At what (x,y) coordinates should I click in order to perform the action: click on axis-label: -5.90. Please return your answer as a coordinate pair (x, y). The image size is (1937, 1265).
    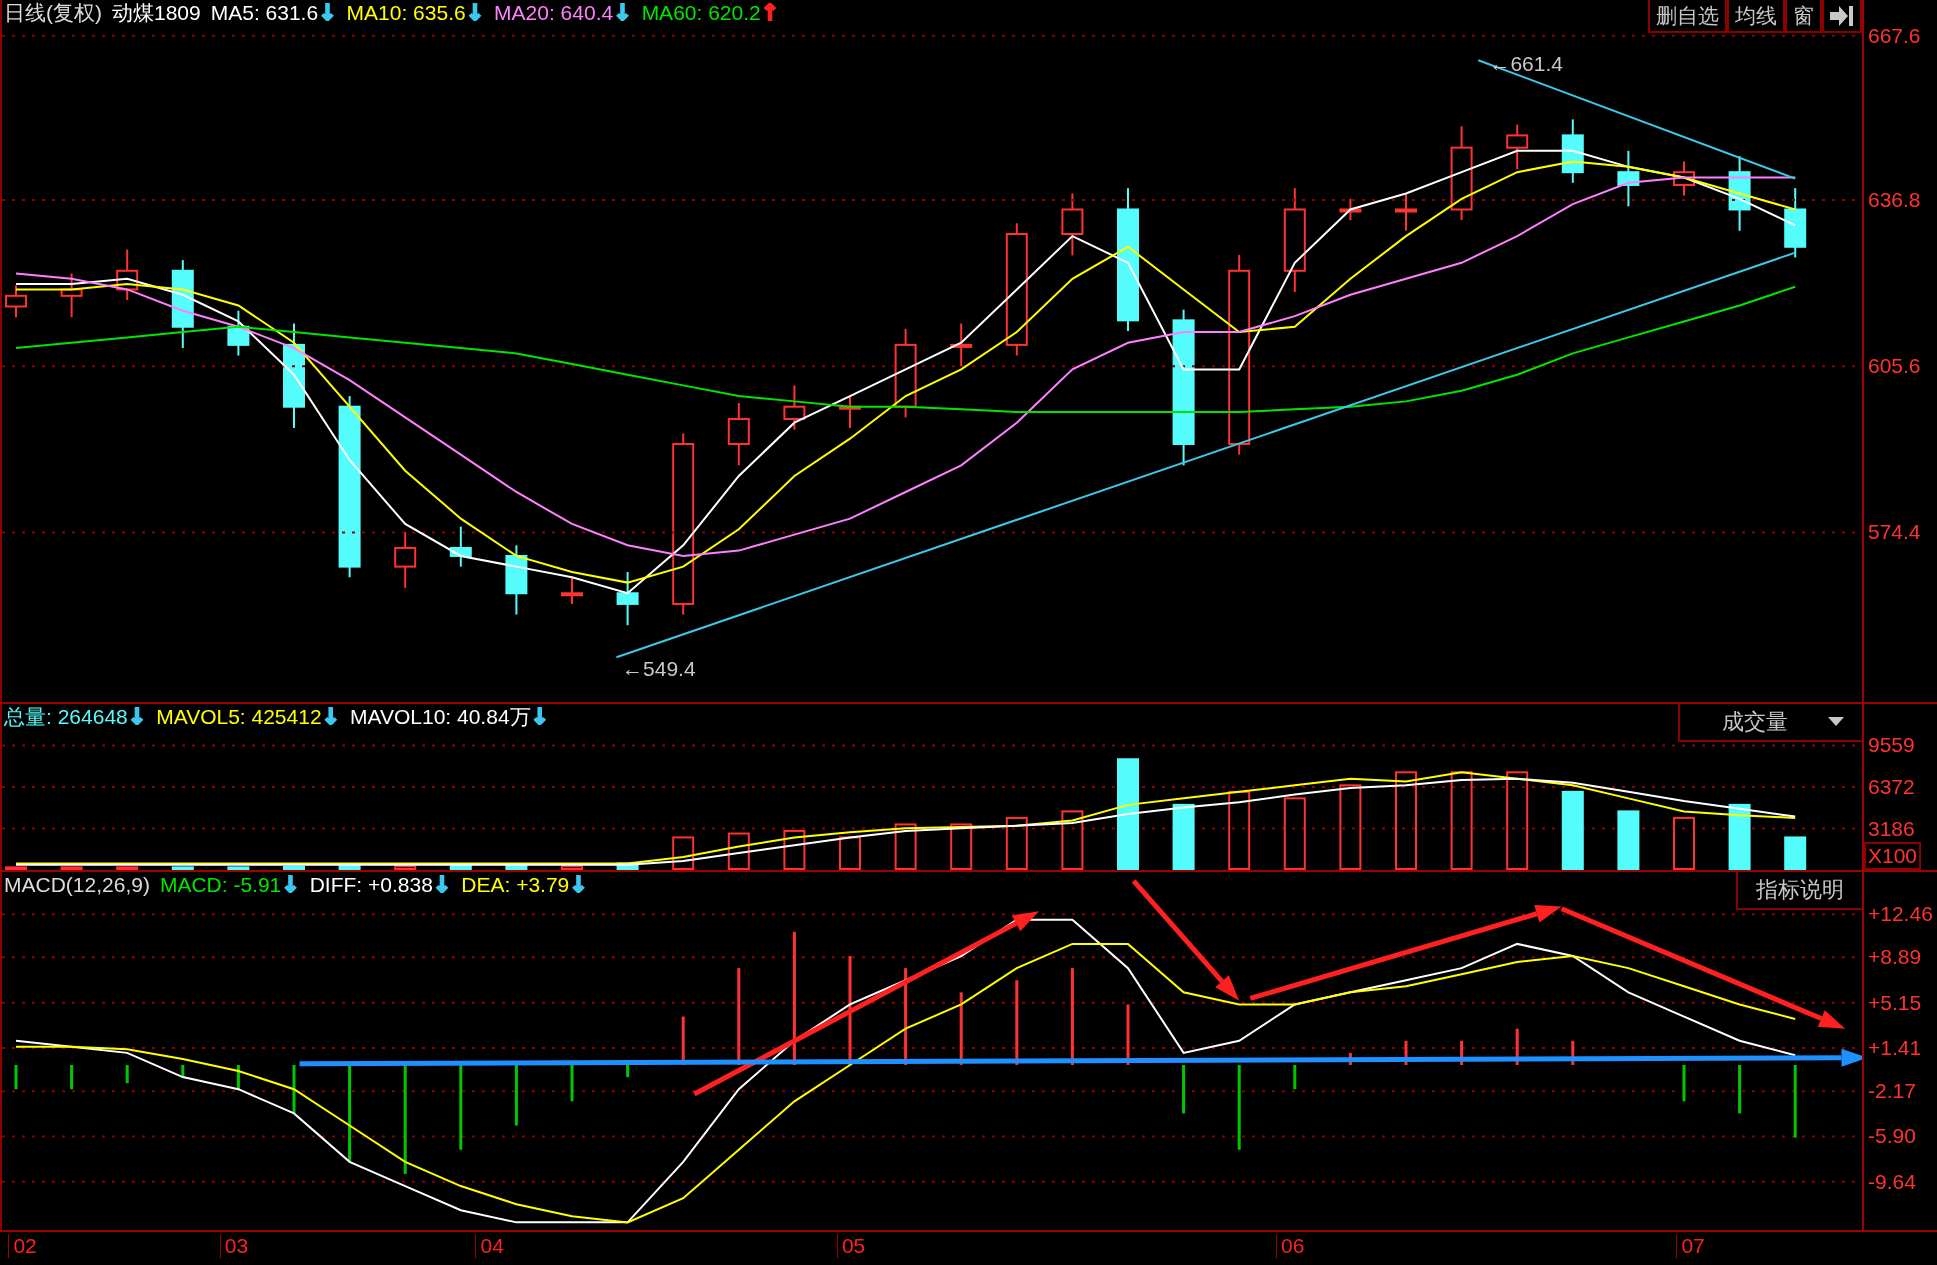
    Looking at the image, I should click on (1892, 1136).